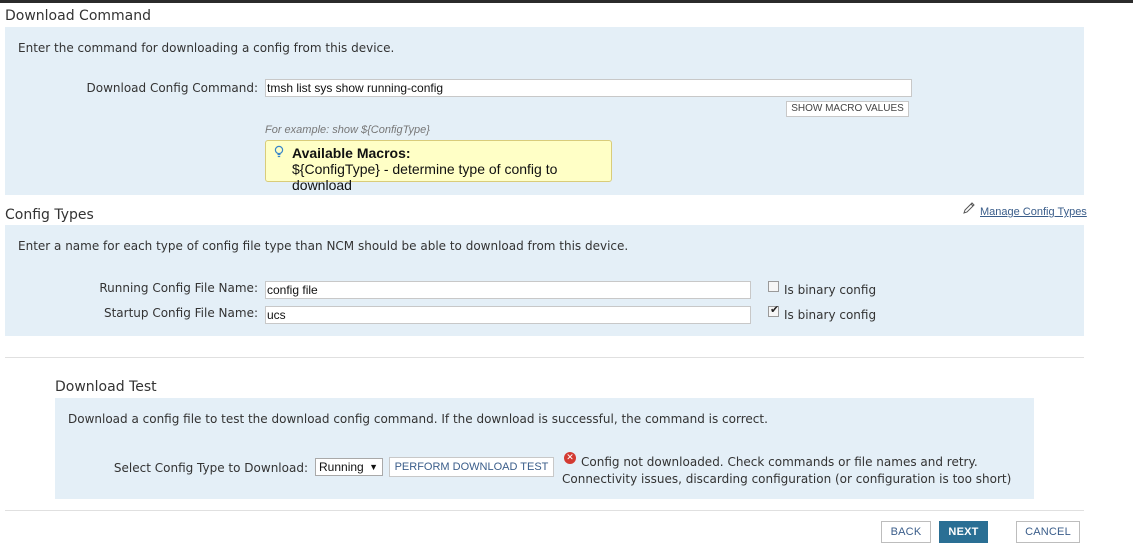 Image resolution: width=1133 pixels, height=552 pixels. What do you see at coordinates (906, 532) in the screenshot?
I see `back-button: BACK` at bounding box center [906, 532].